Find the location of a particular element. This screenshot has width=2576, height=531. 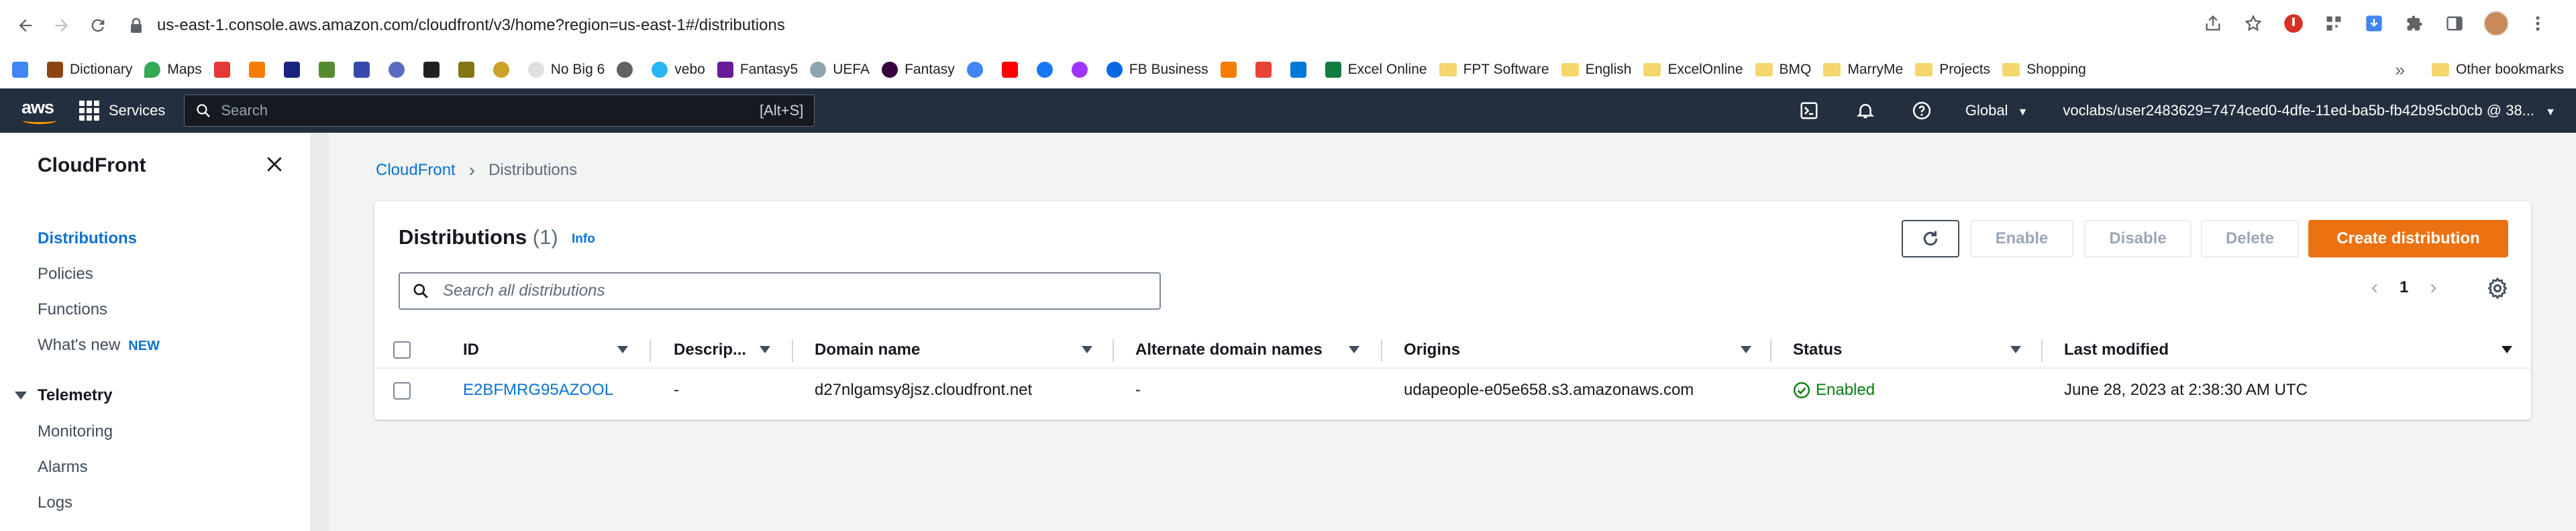

bookmark-messenger is located at coordinates (1082, 69).